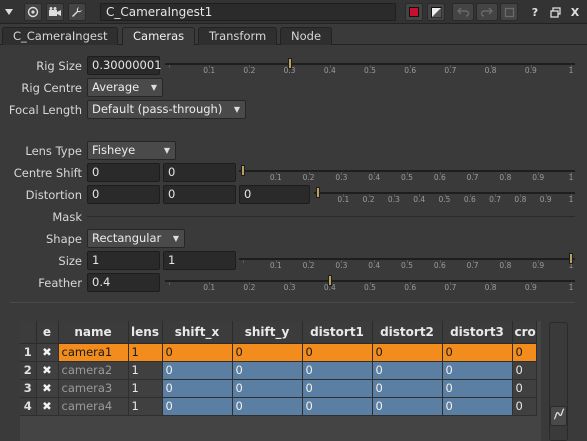 The image size is (587, 441). I want to click on column-header: shift_y, so click(267, 332).